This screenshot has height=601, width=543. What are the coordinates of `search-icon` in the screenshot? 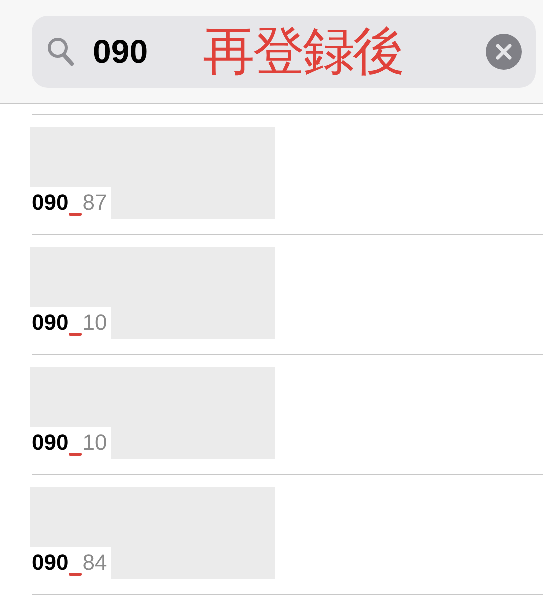 It's located at (61, 52).